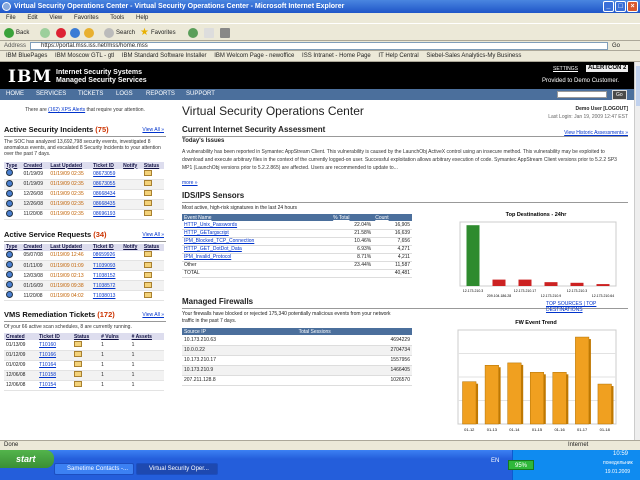  Describe the element at coordinates (106, 275) in the screenshot. I see `ticket-id-link: T1038152` at that location.